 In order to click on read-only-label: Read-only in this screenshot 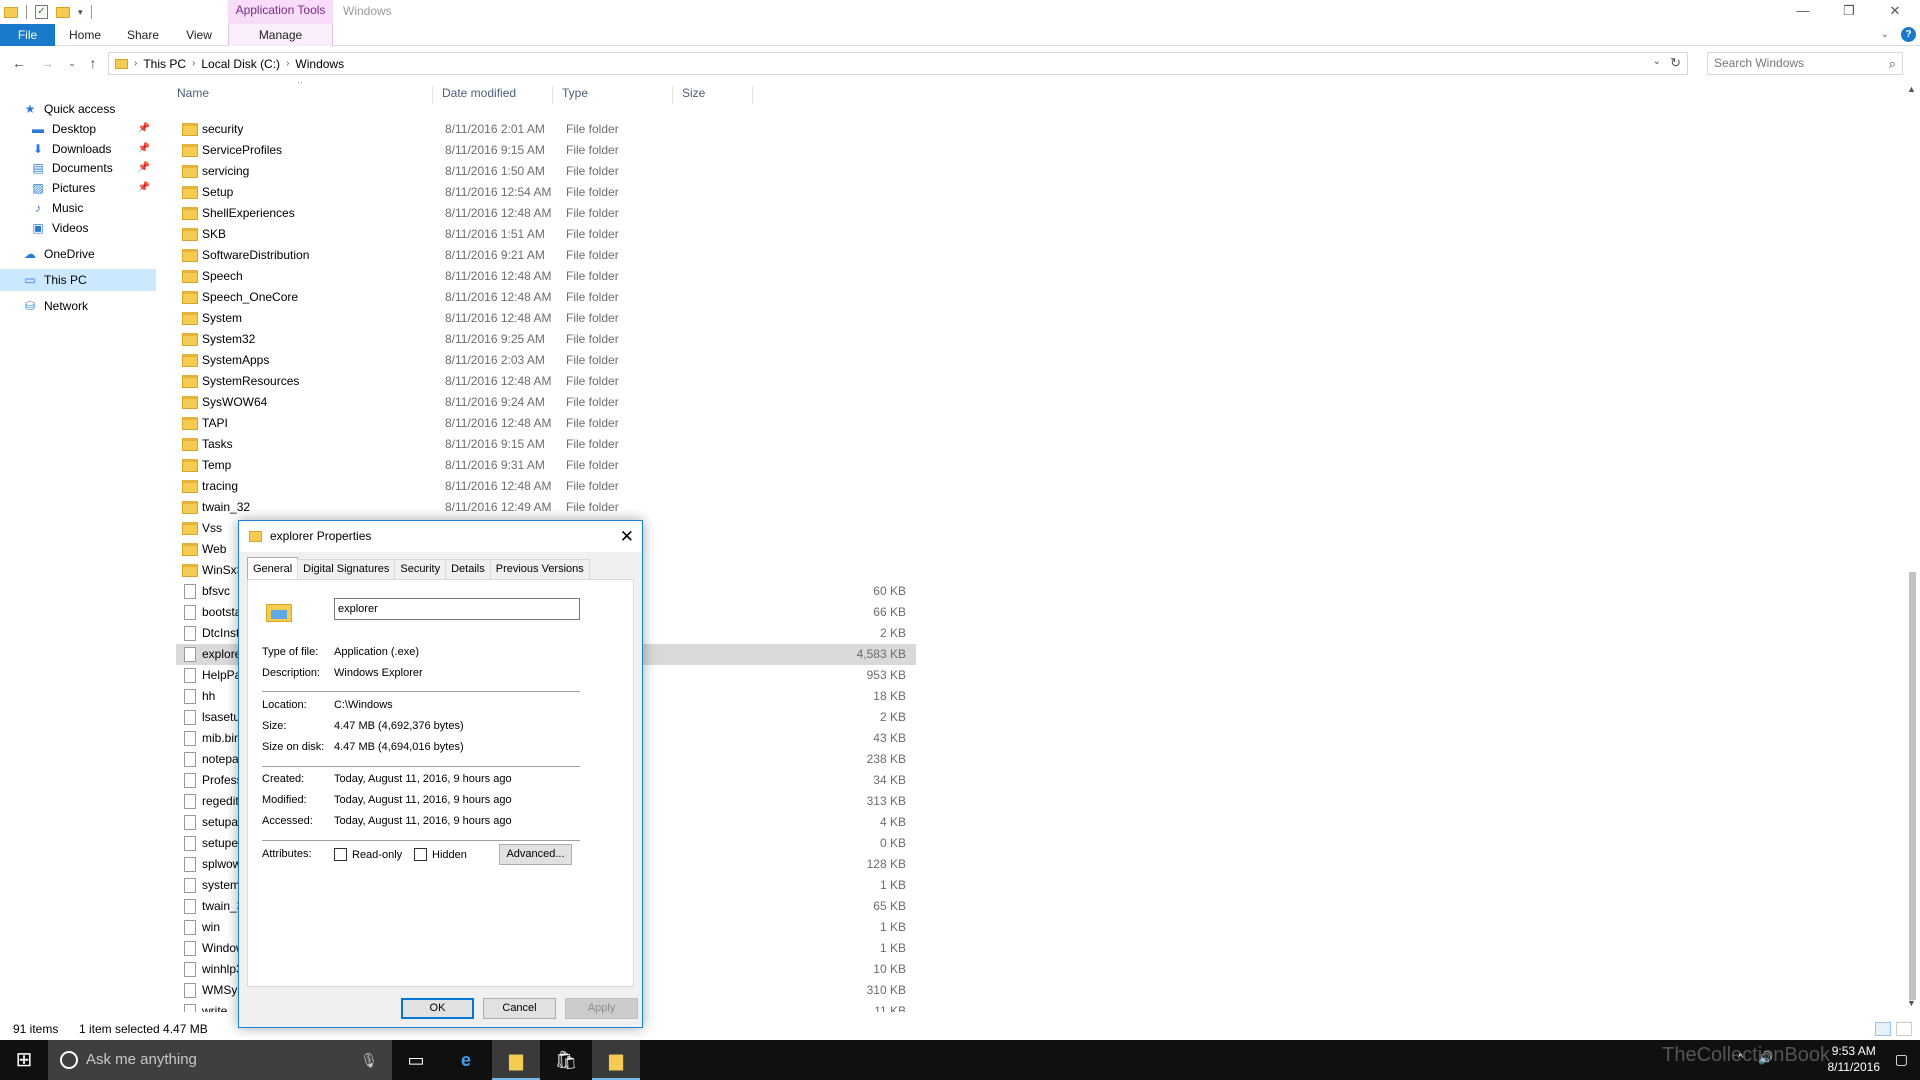, I will do `click(377, 855)`.